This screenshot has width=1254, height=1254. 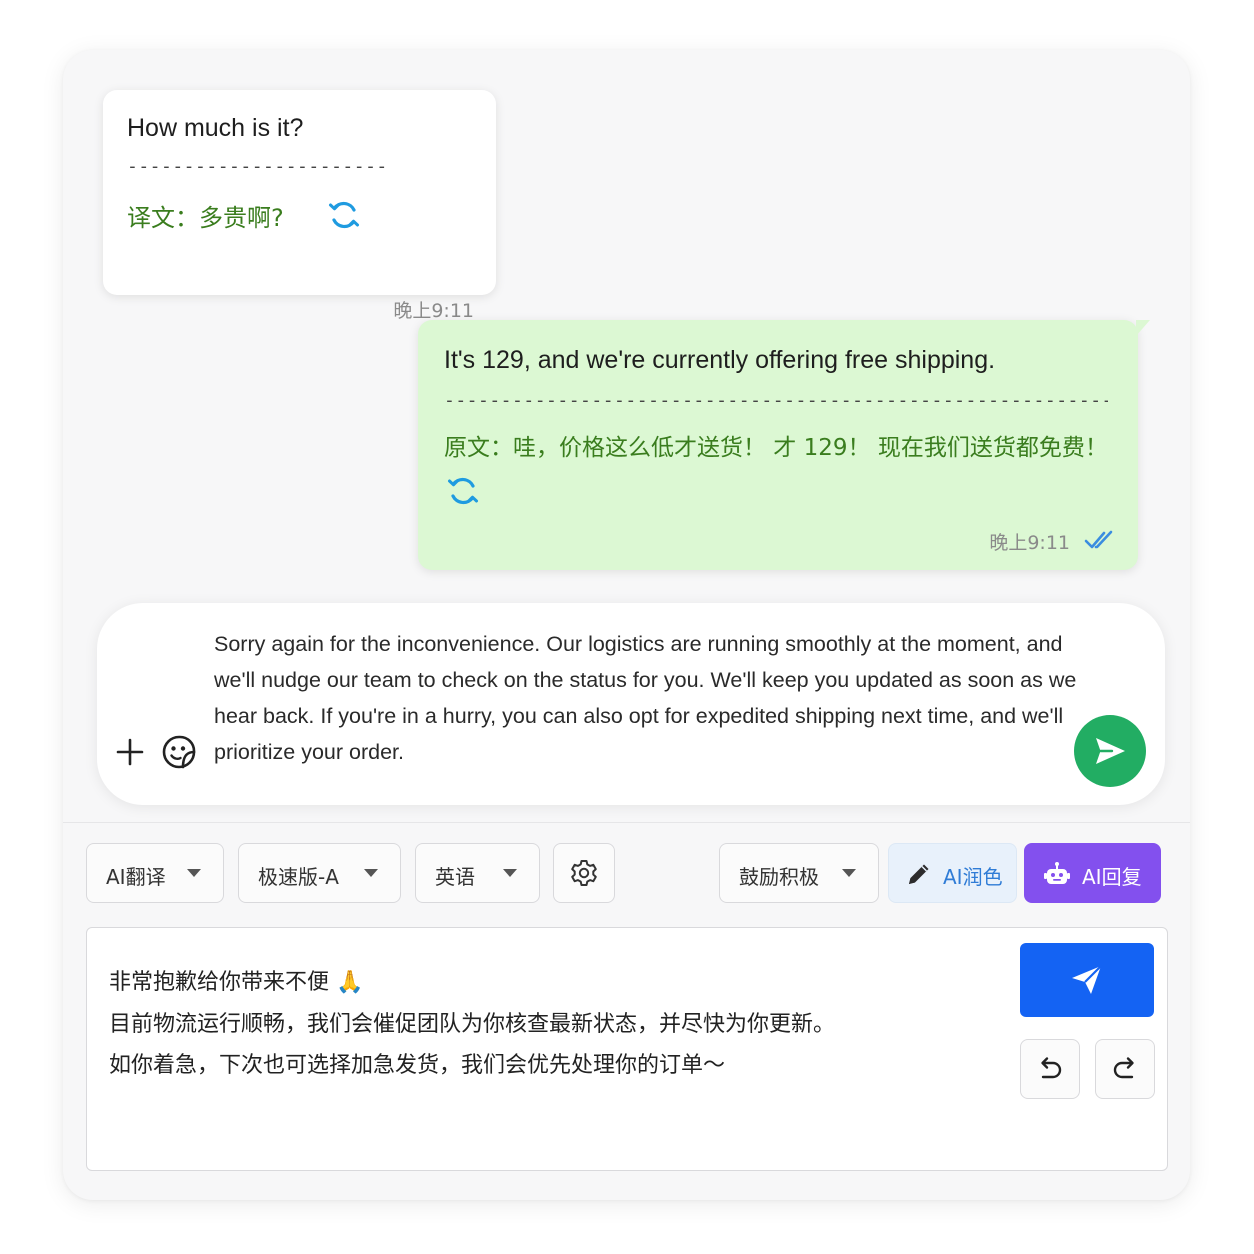 I want to click on reply-line: 目前物流运行顺畅，我们会催促团队为你核查最新状态，并尽快为你更新。, so click(x=472, y=1024).